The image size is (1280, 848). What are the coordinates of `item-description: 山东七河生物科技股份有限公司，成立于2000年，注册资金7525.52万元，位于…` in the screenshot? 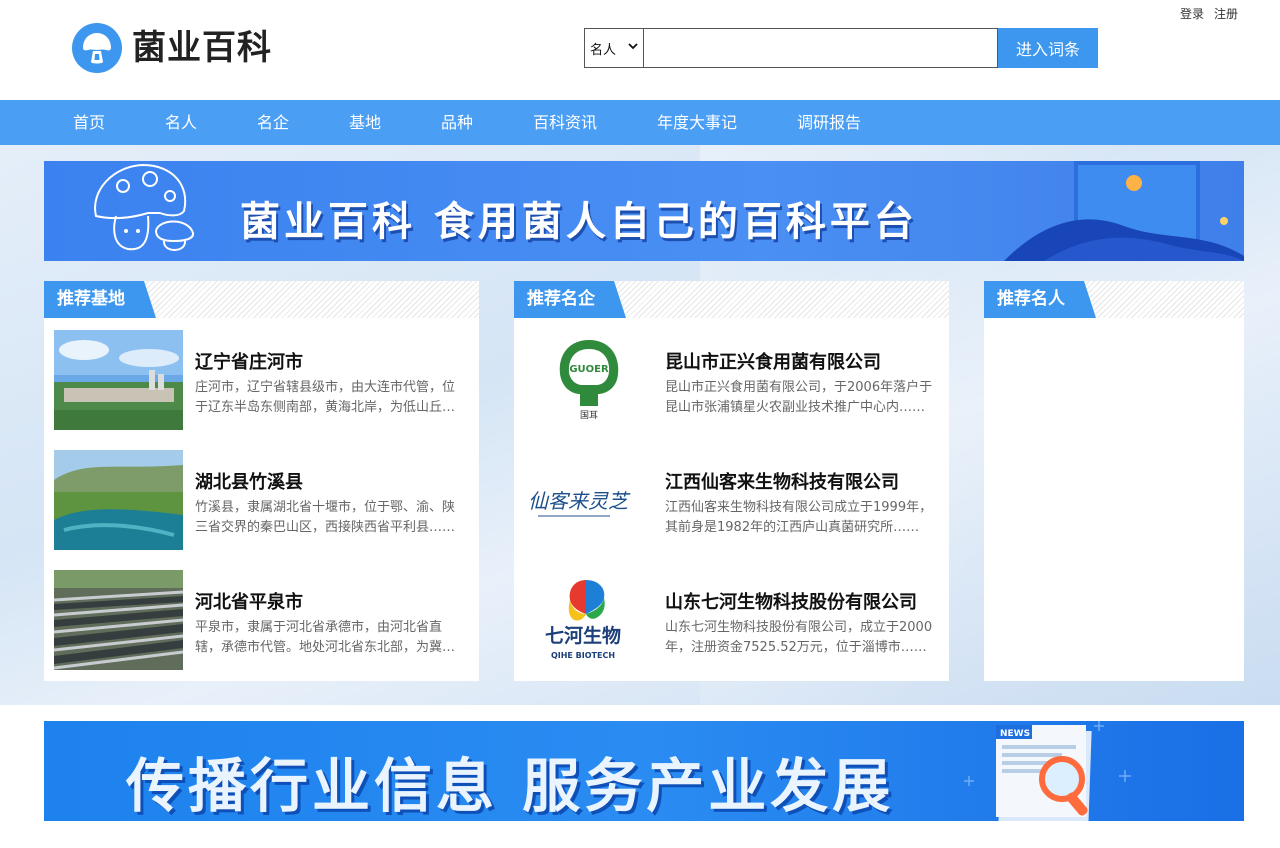 It's located at (799, 637).